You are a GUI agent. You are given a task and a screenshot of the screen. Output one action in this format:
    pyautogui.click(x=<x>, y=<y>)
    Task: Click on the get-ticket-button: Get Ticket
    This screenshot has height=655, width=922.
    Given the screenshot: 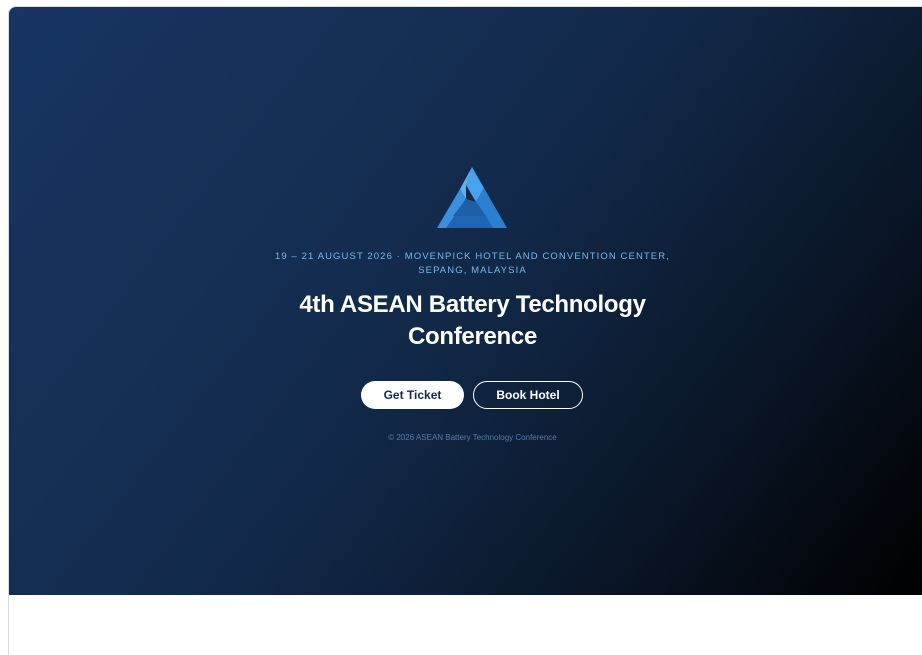 What is the action you would take?
    pyautogui.click(x=412, y=395)
    